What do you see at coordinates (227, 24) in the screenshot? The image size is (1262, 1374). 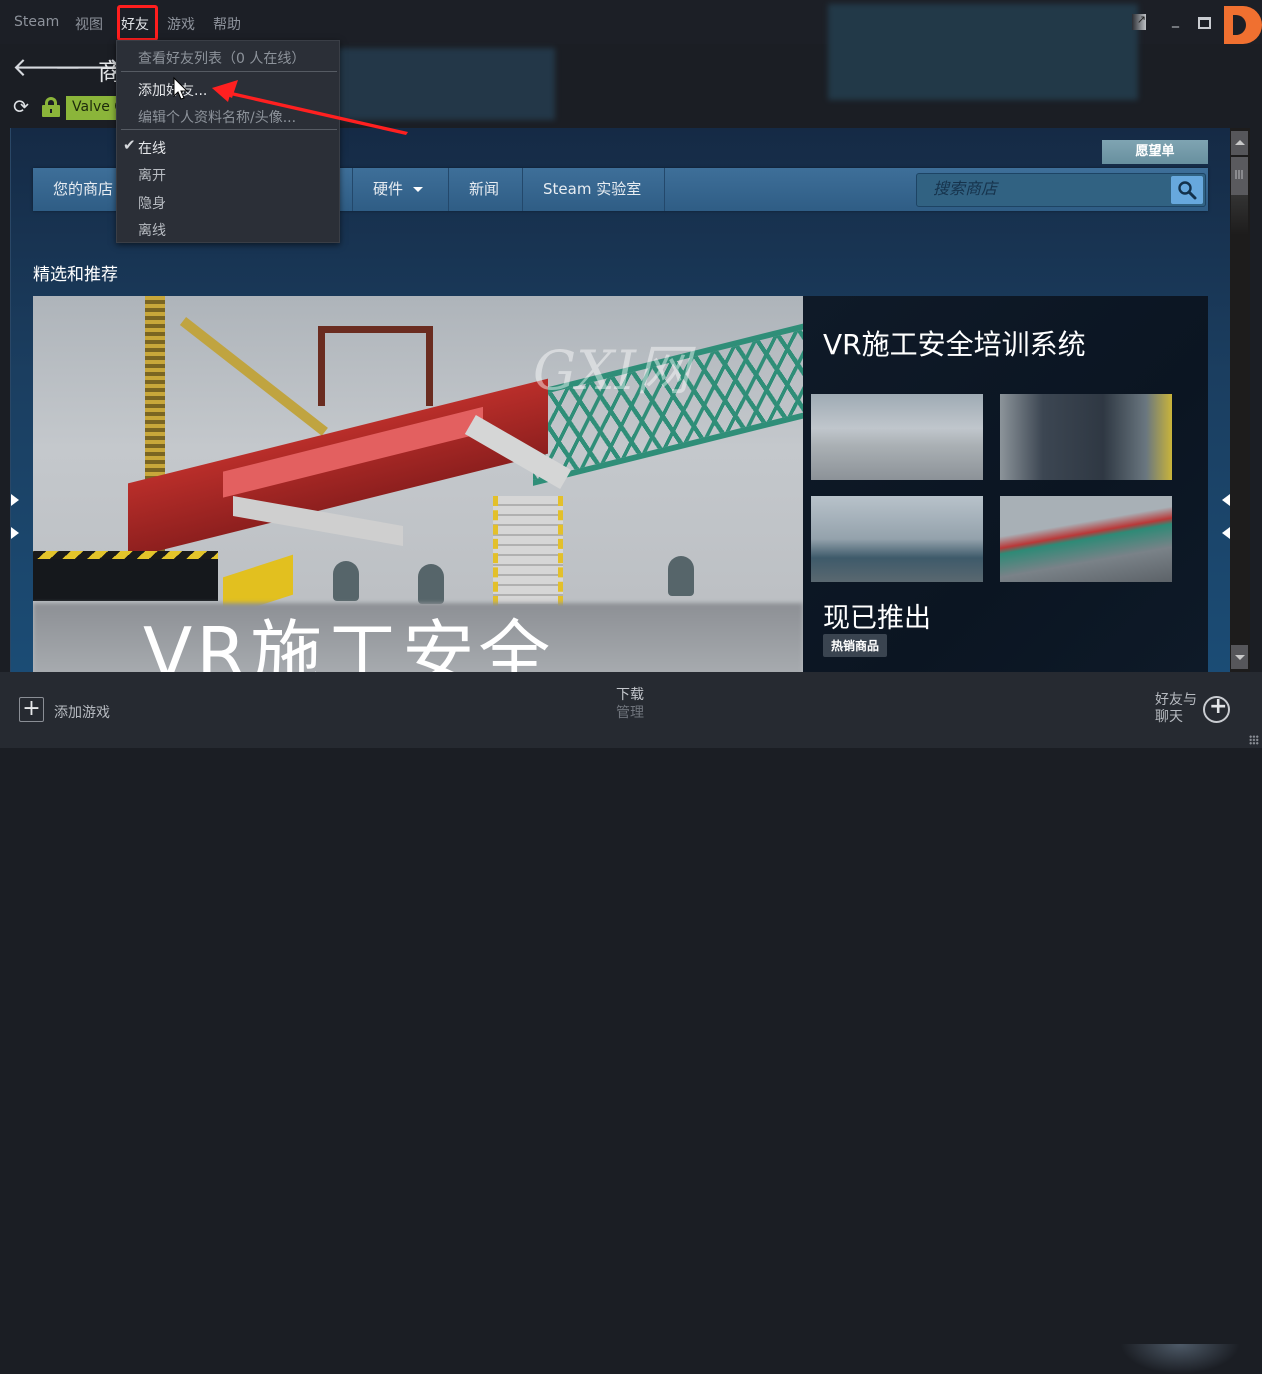 I see `menu-help: 帮助` at bounding box center [227, 24].